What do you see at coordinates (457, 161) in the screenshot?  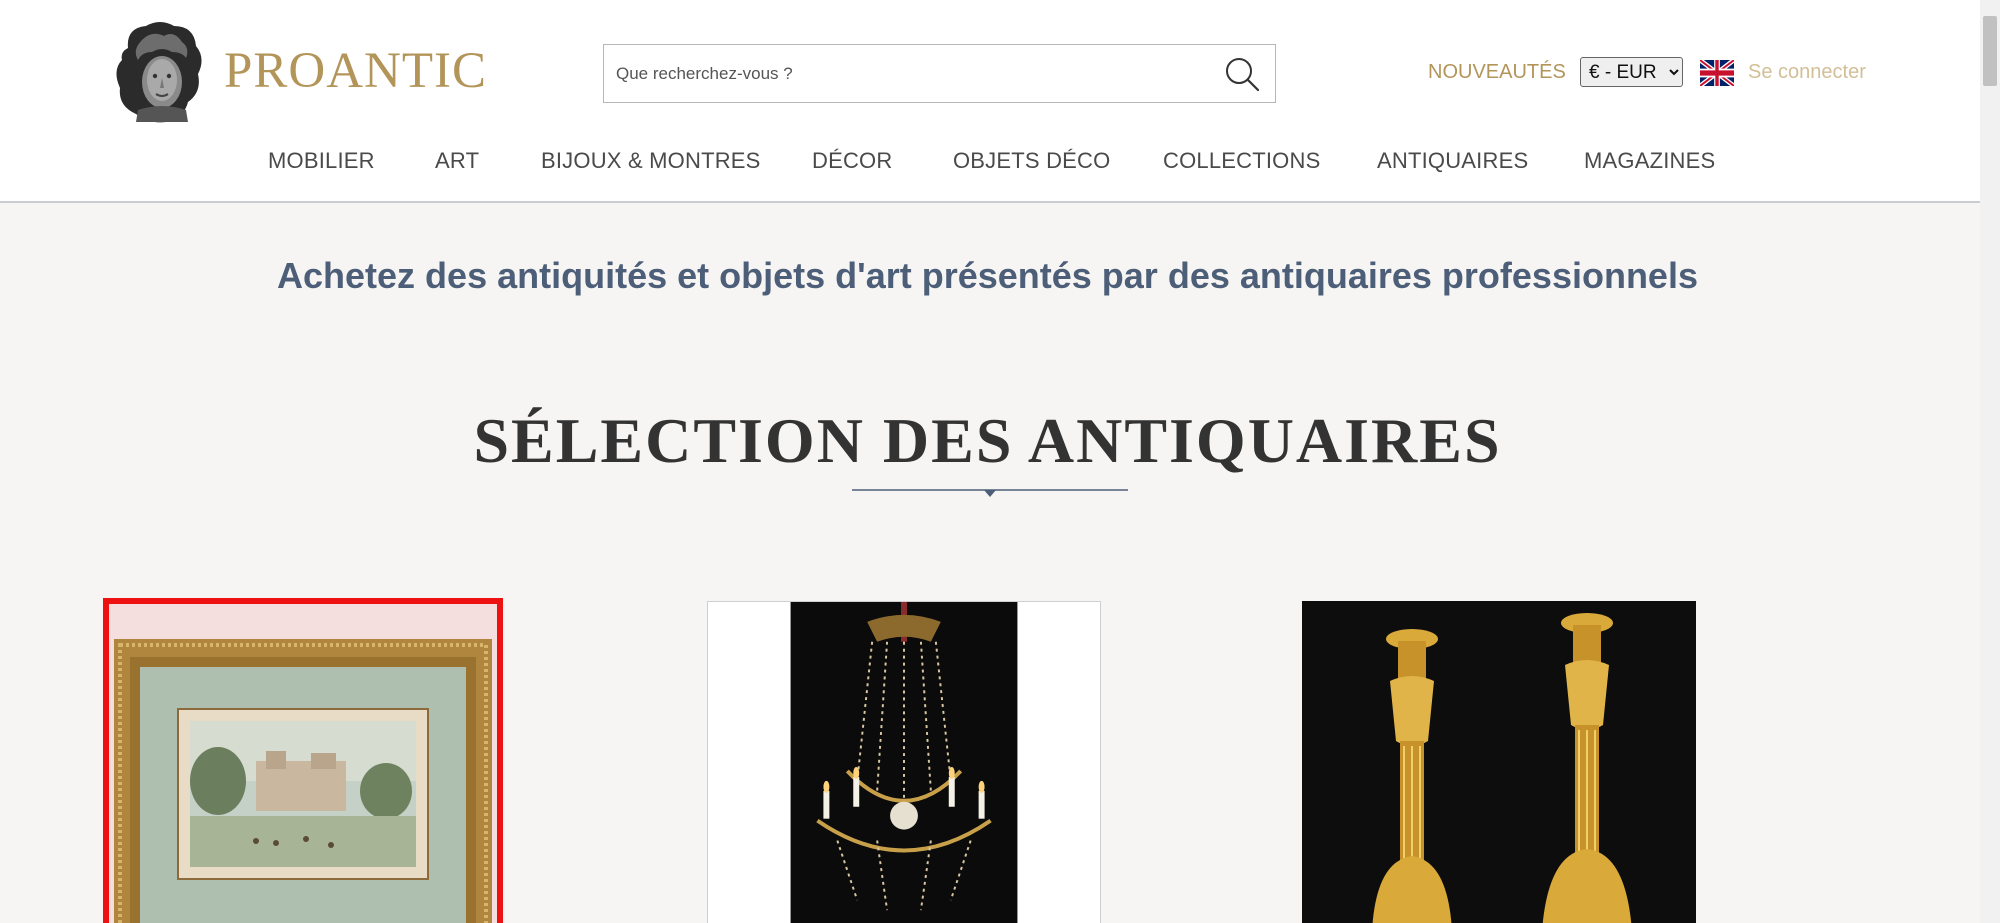 I see `nav-item-art: ART` at bounding box center [457, 161].